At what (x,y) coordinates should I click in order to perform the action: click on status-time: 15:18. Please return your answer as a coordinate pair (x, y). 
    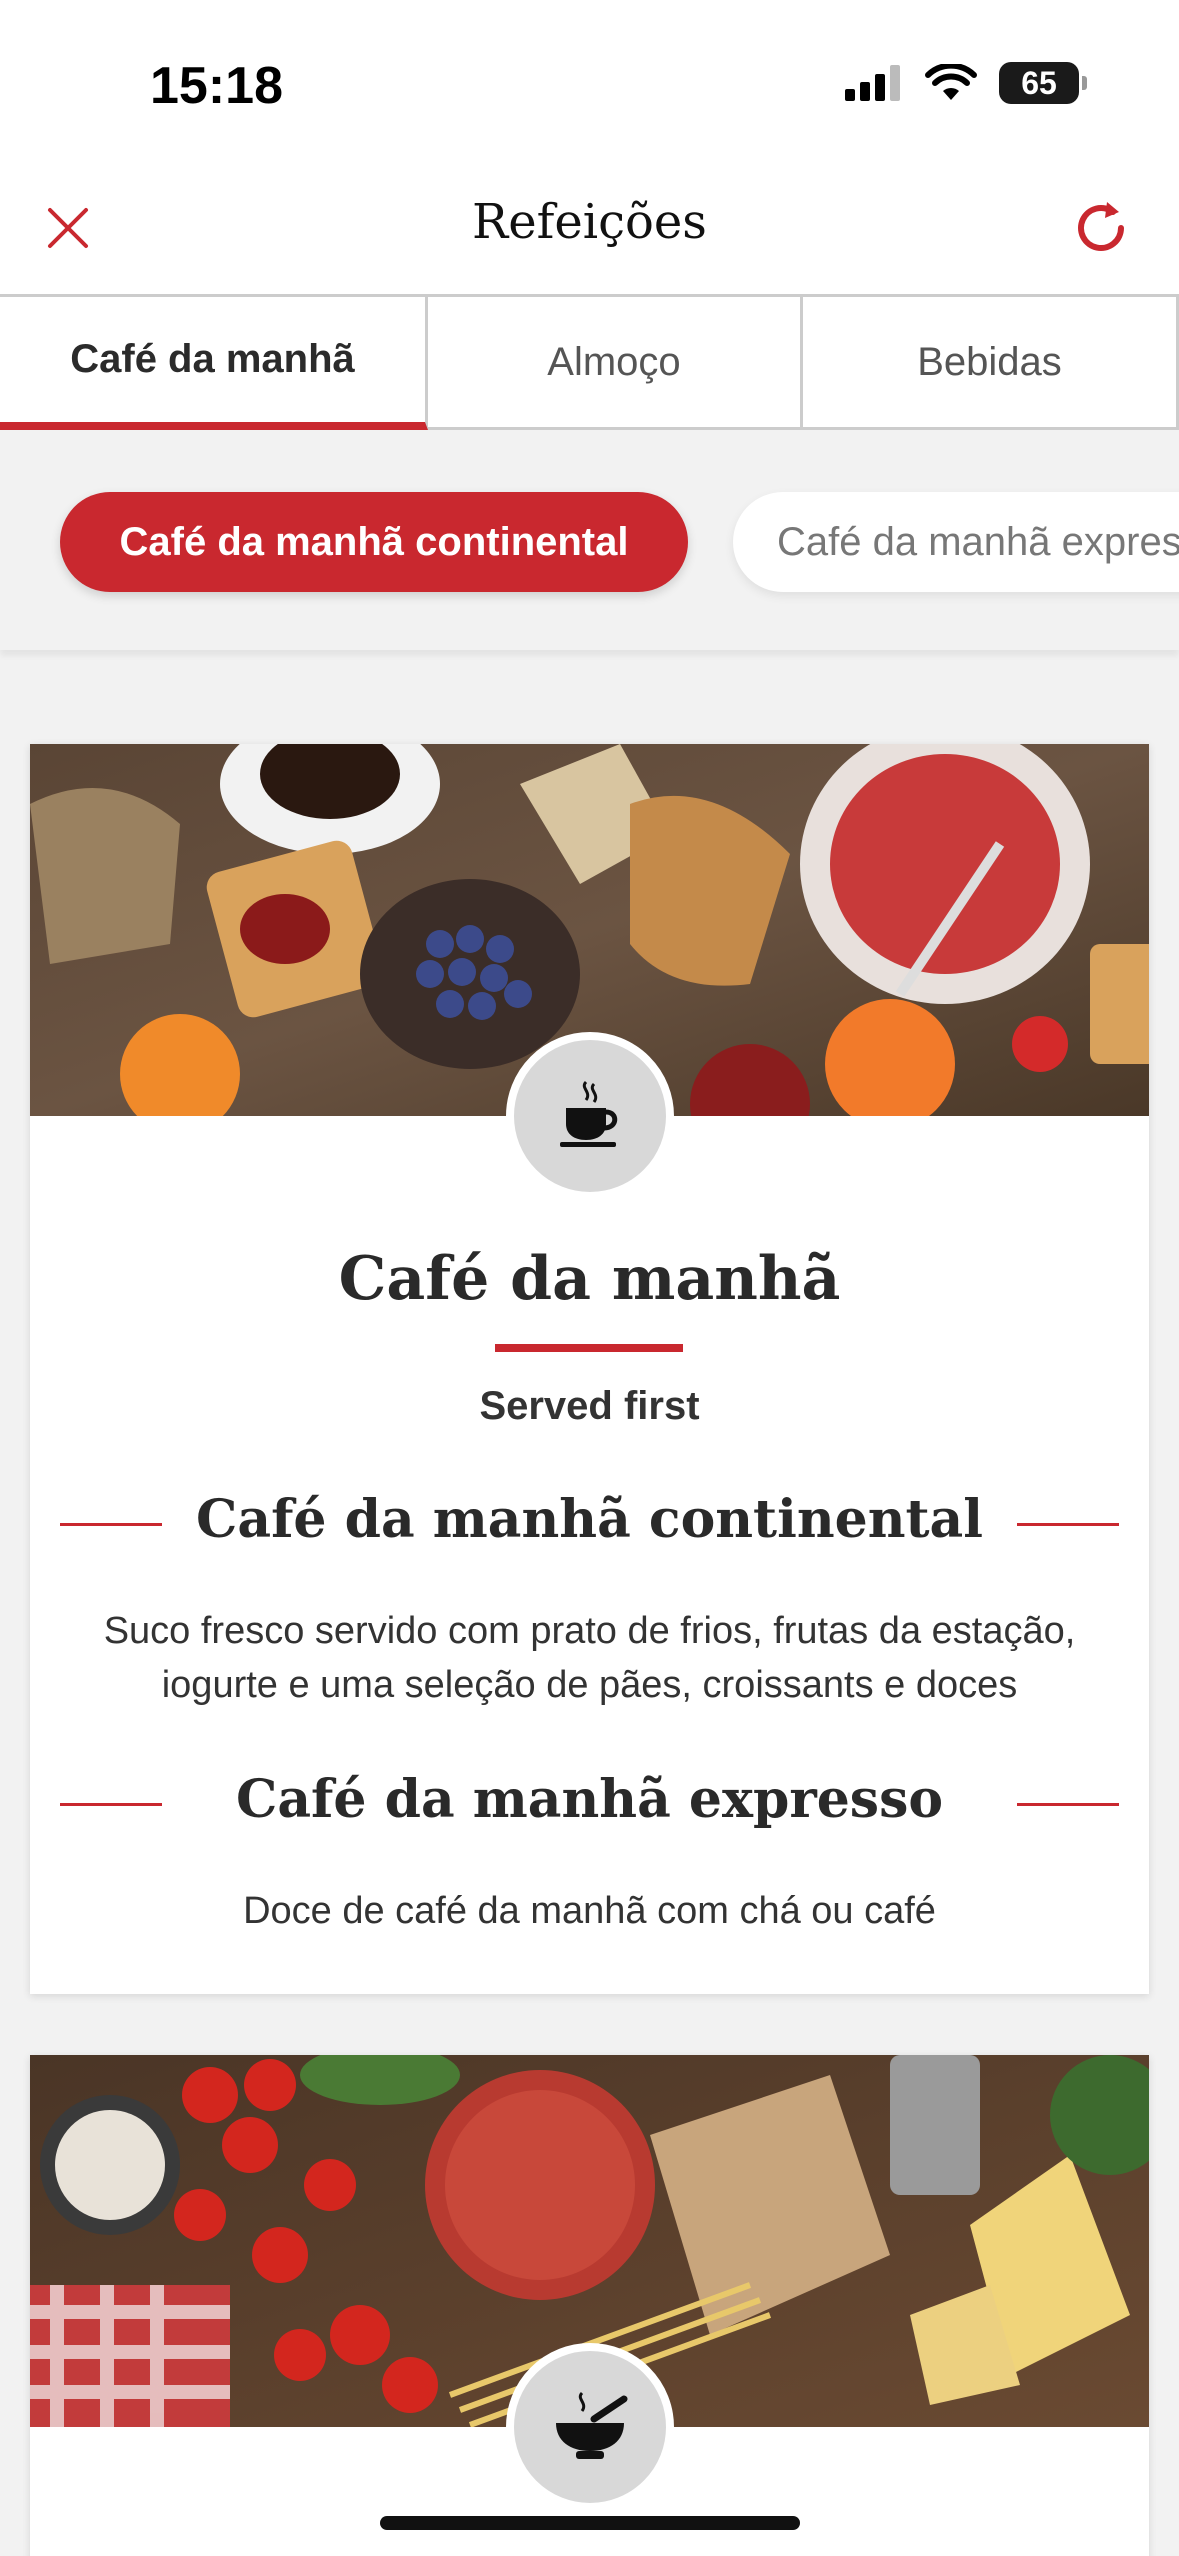
    Looking at the image, I should click on (216, 86).